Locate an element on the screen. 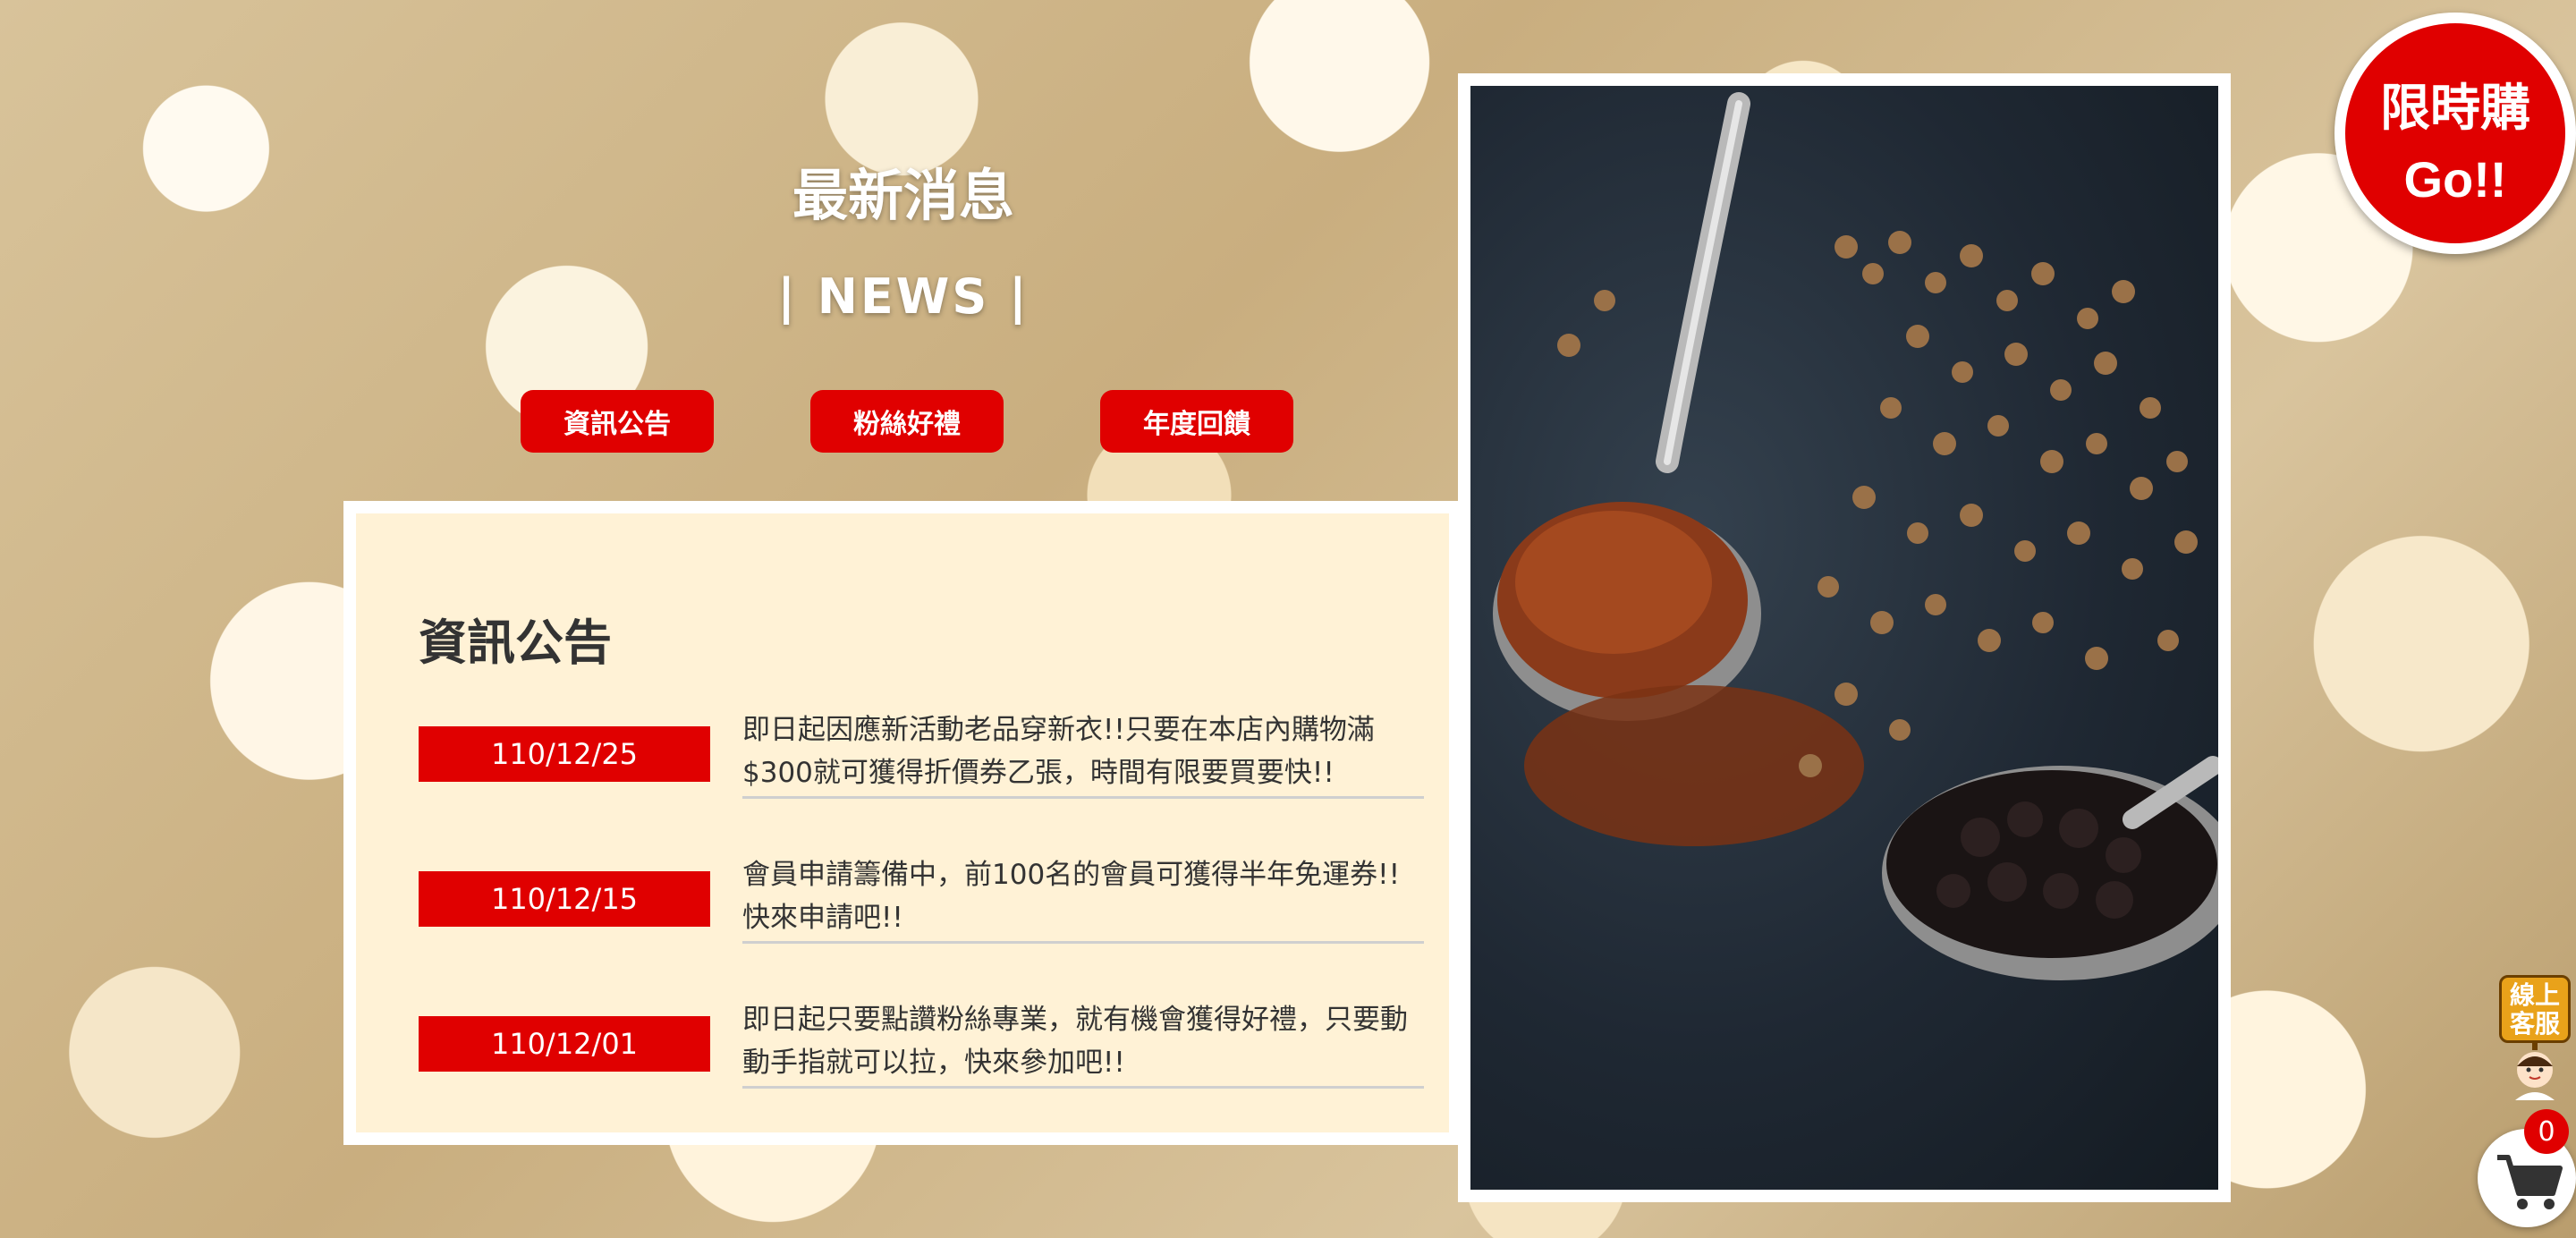  news-date: 110/12/25 is located at coordinates (564, 754).